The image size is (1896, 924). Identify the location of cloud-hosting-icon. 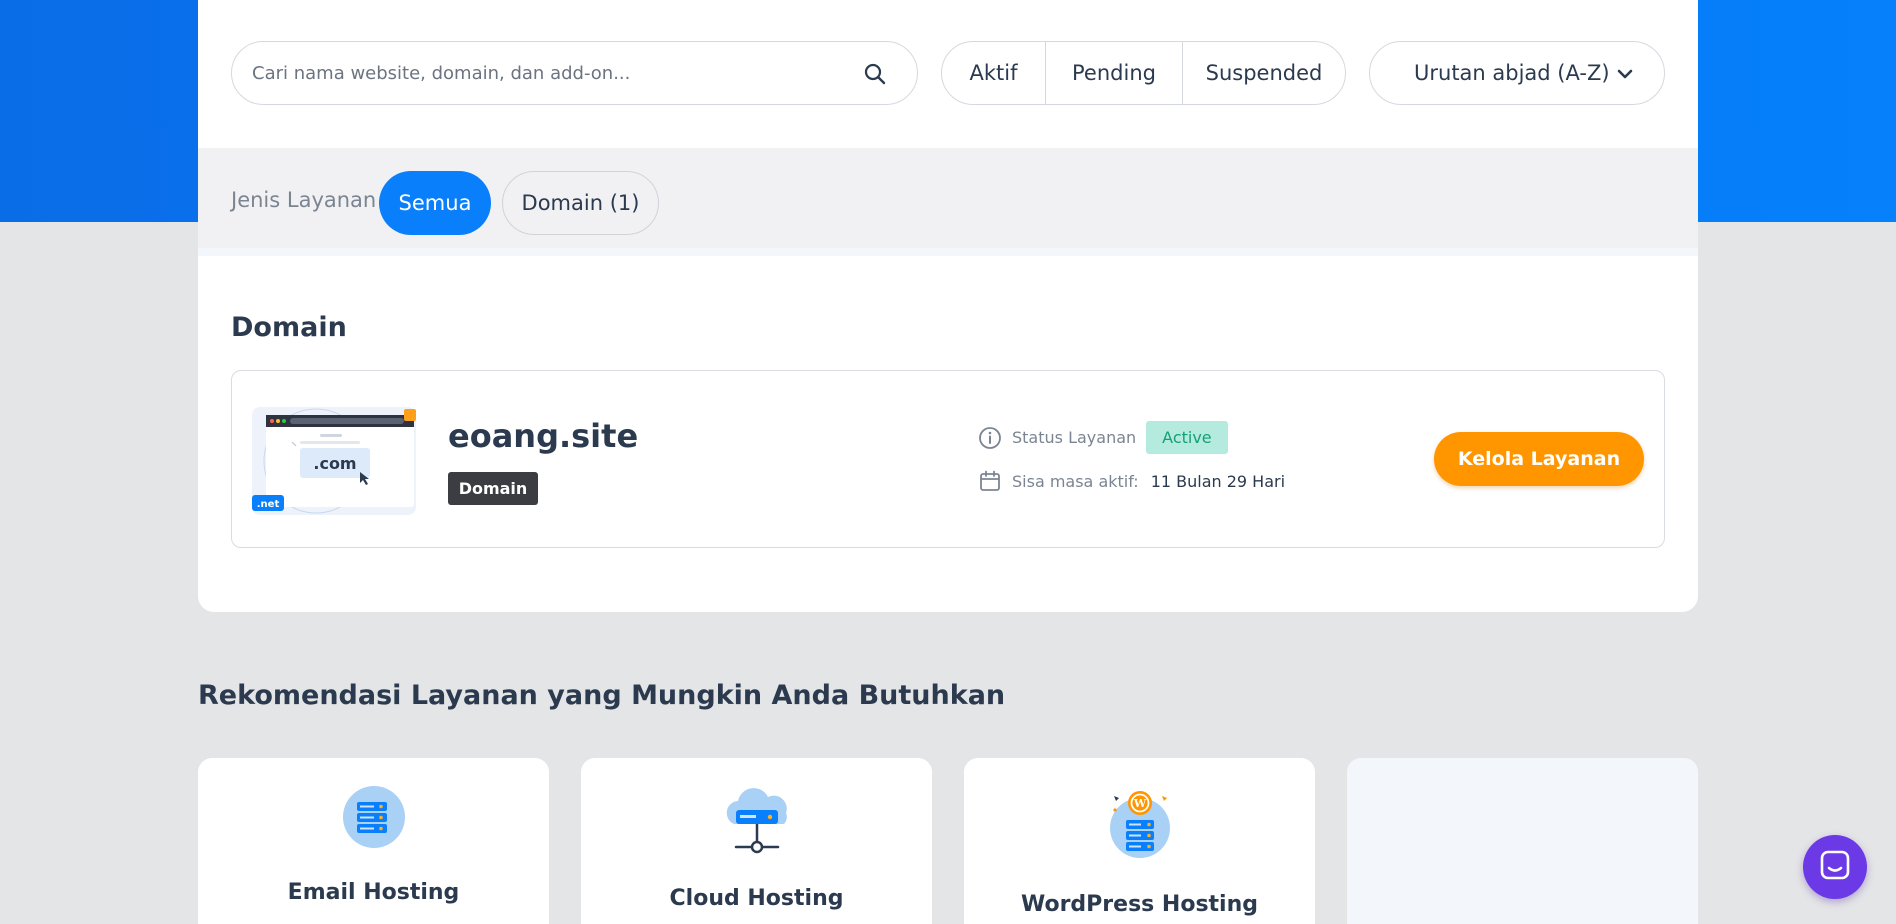
(757, 822).